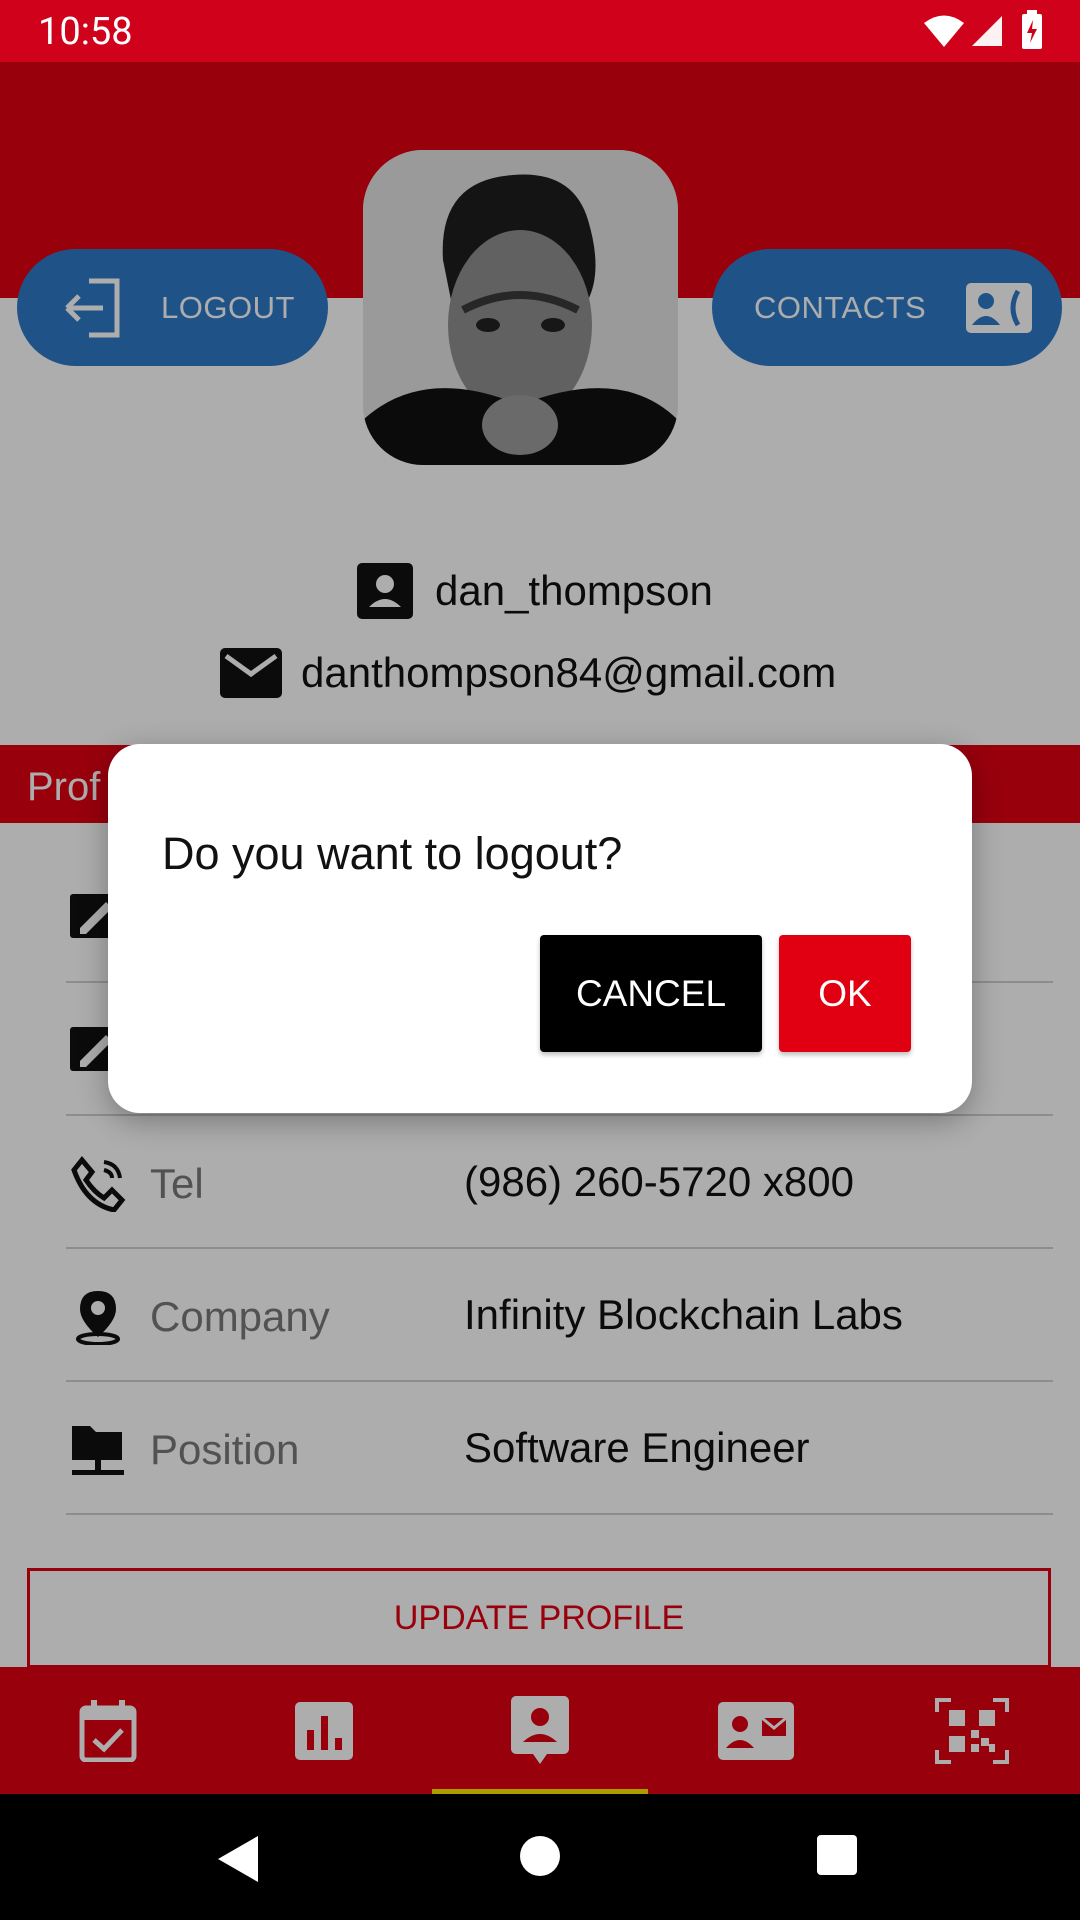 This screenshot has width=1080, height=1920. I want to click on signal-icon, so click(987, 31).